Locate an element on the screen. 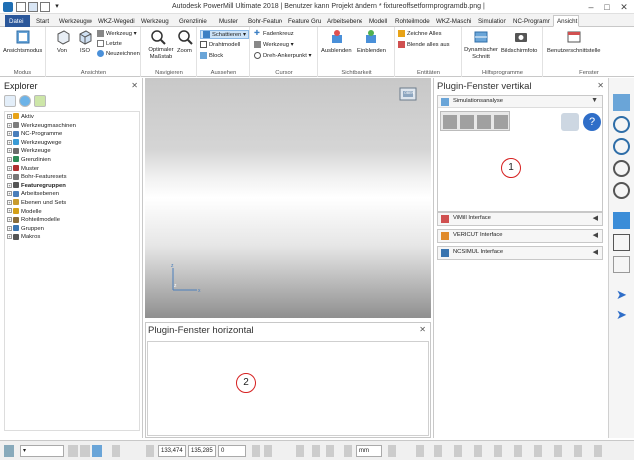  unit-field: mm is located at coordinates (369, 451).